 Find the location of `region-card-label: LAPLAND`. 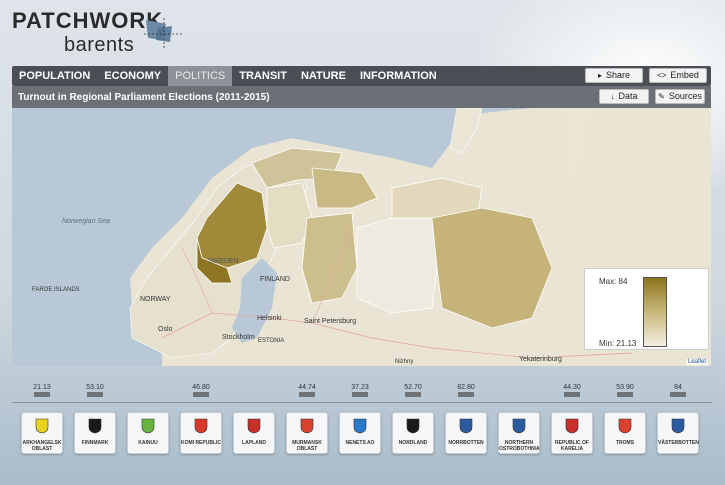

region-card-label: LAPLAND is located at coordinates (254, 443).